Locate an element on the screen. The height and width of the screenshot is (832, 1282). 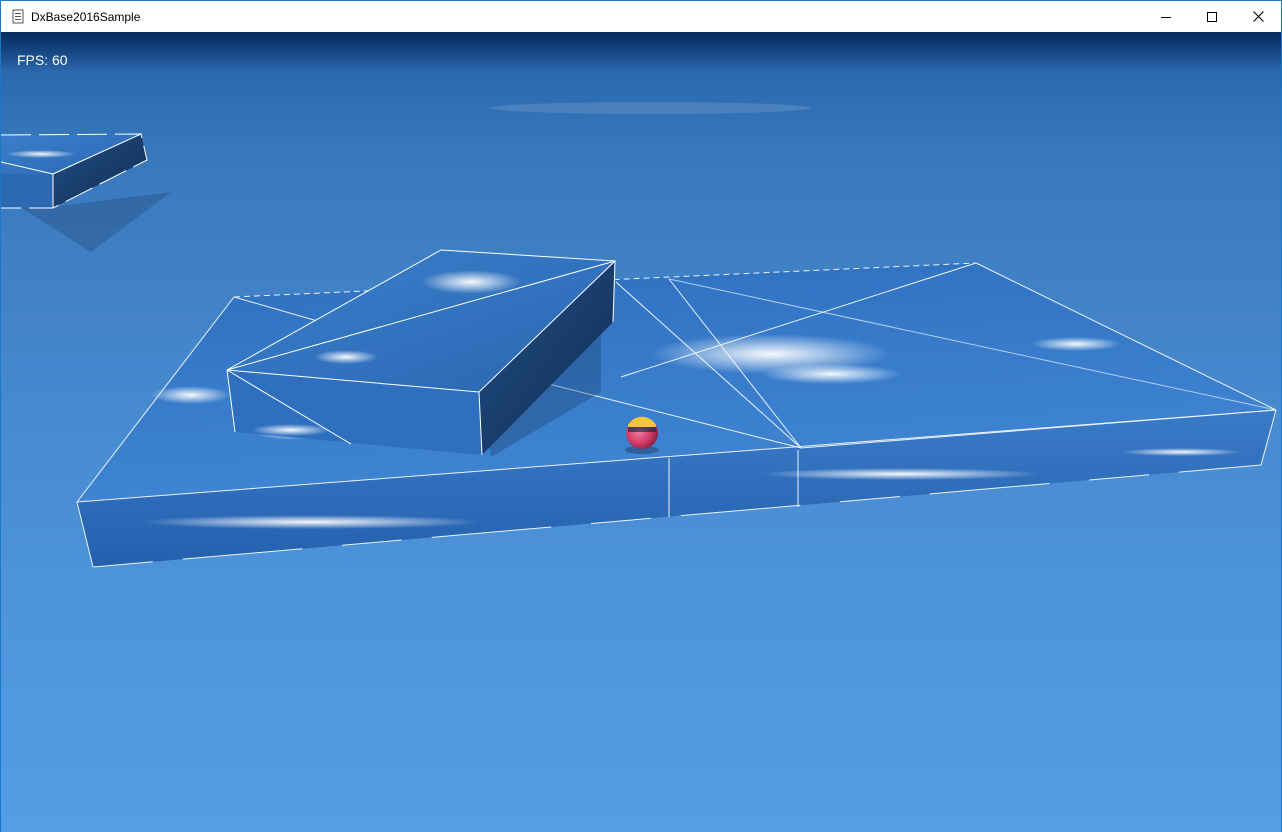
block-cloud is located at coordinates (471, 282).